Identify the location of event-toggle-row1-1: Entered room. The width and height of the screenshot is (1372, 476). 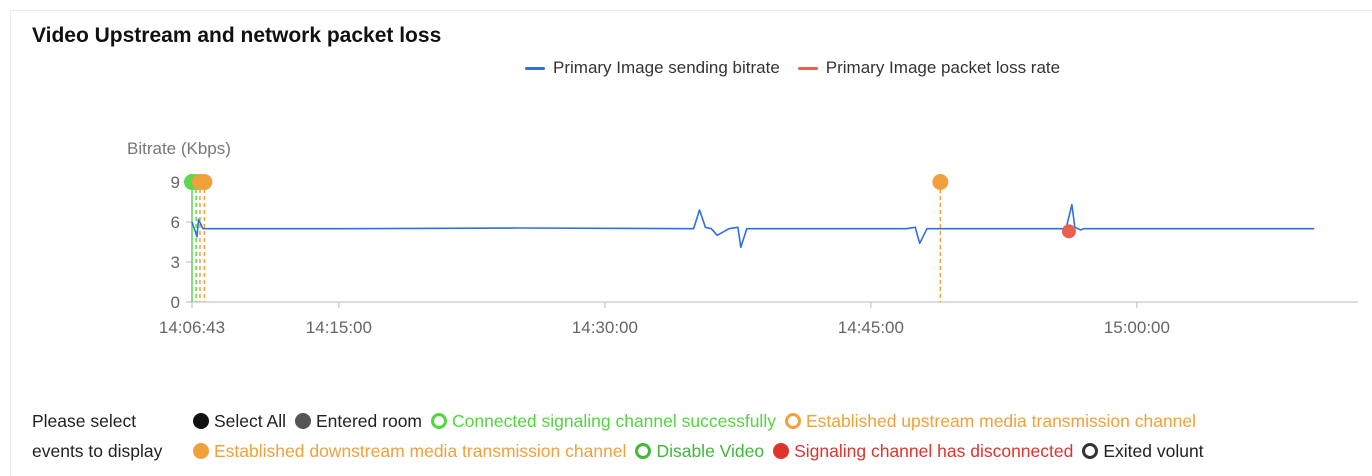
(358, 421).